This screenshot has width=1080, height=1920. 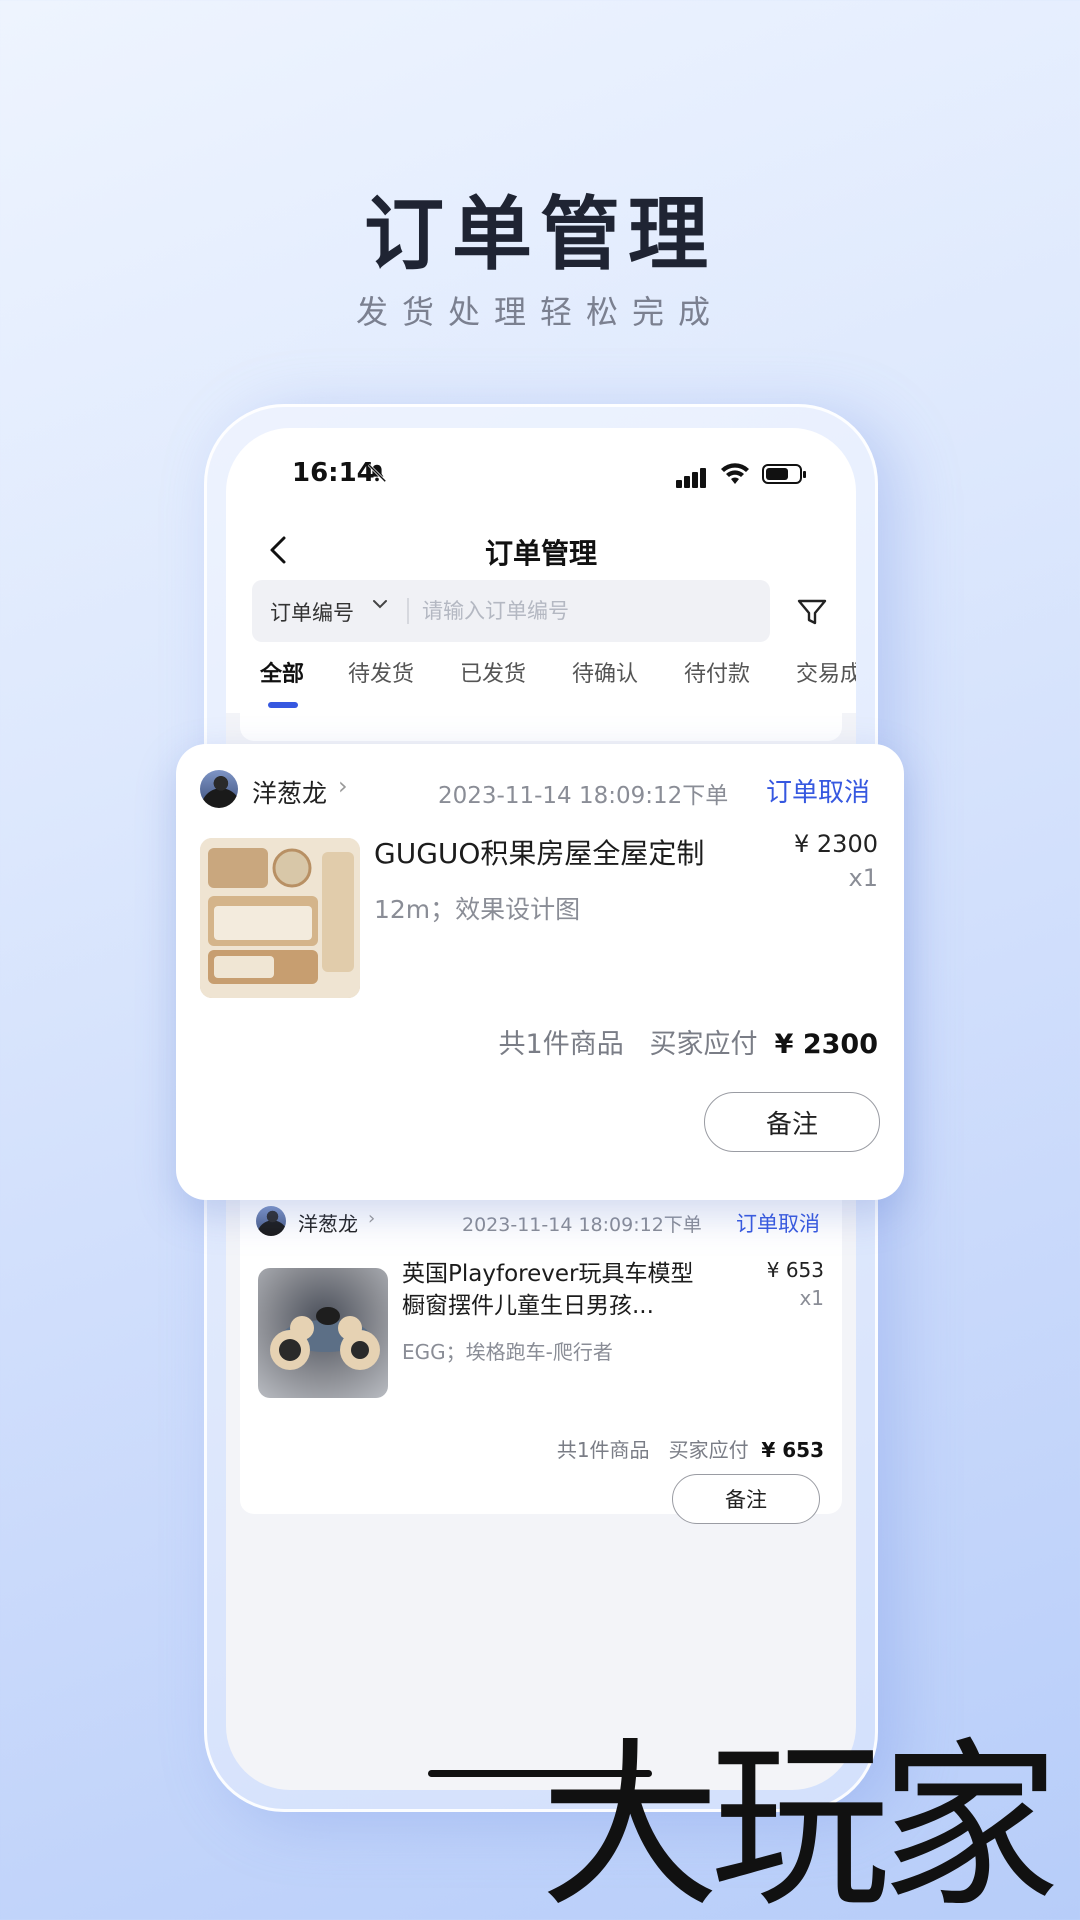 What do you see at coordinates (282, 672) in the screenshot?
I see `tab-all: 全部` at bounding box center [282, 672].